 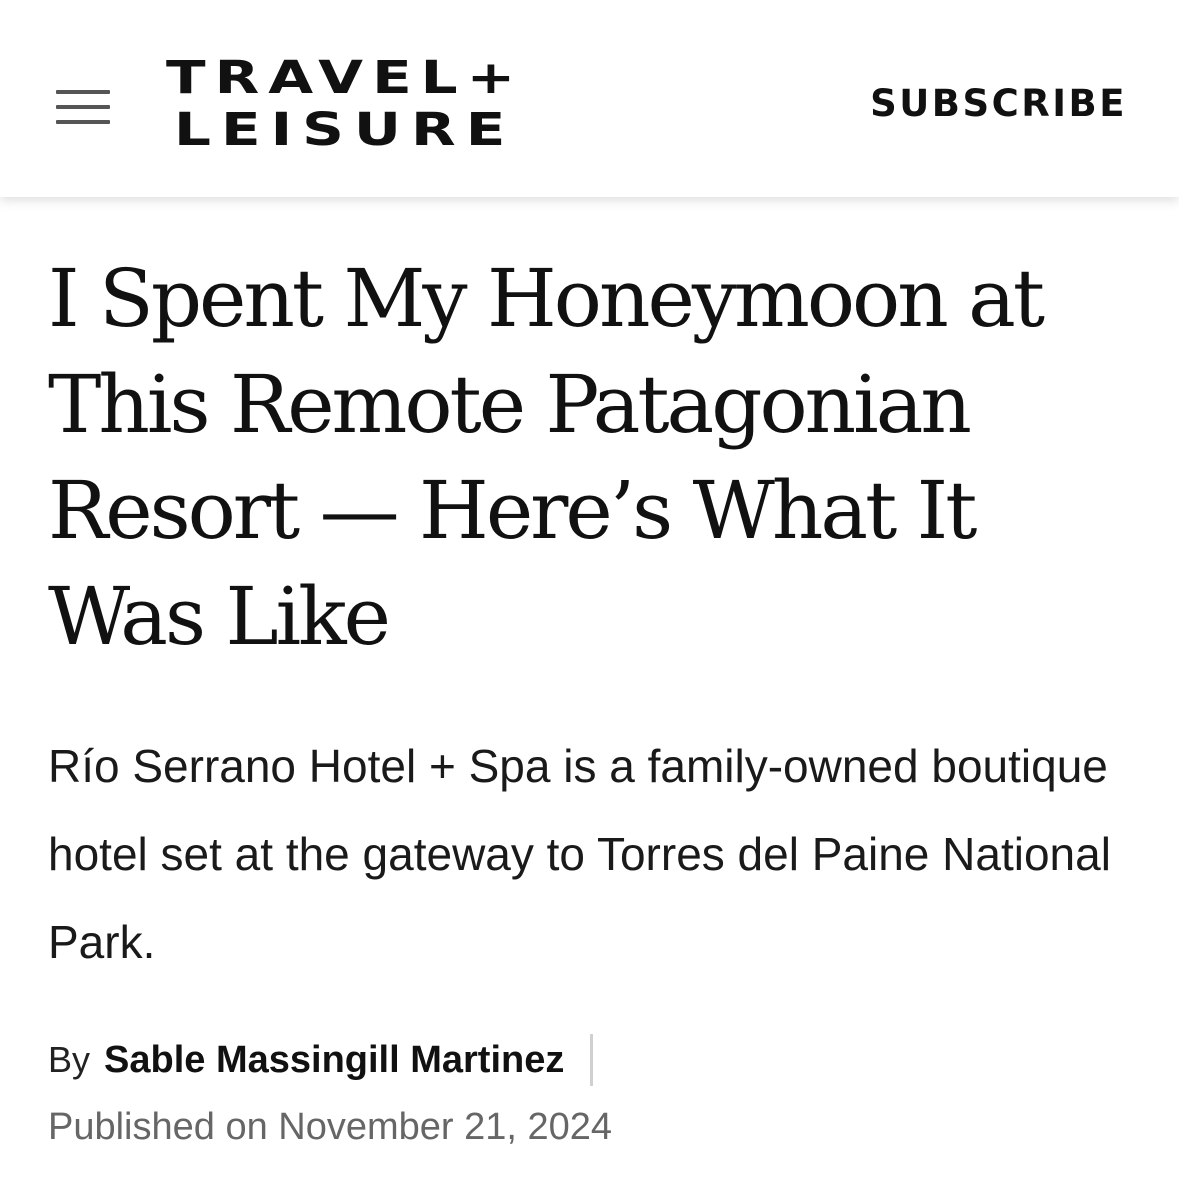 I want to click on author-link: Sable Massingill Martinez, so click(x=334, y=1060).